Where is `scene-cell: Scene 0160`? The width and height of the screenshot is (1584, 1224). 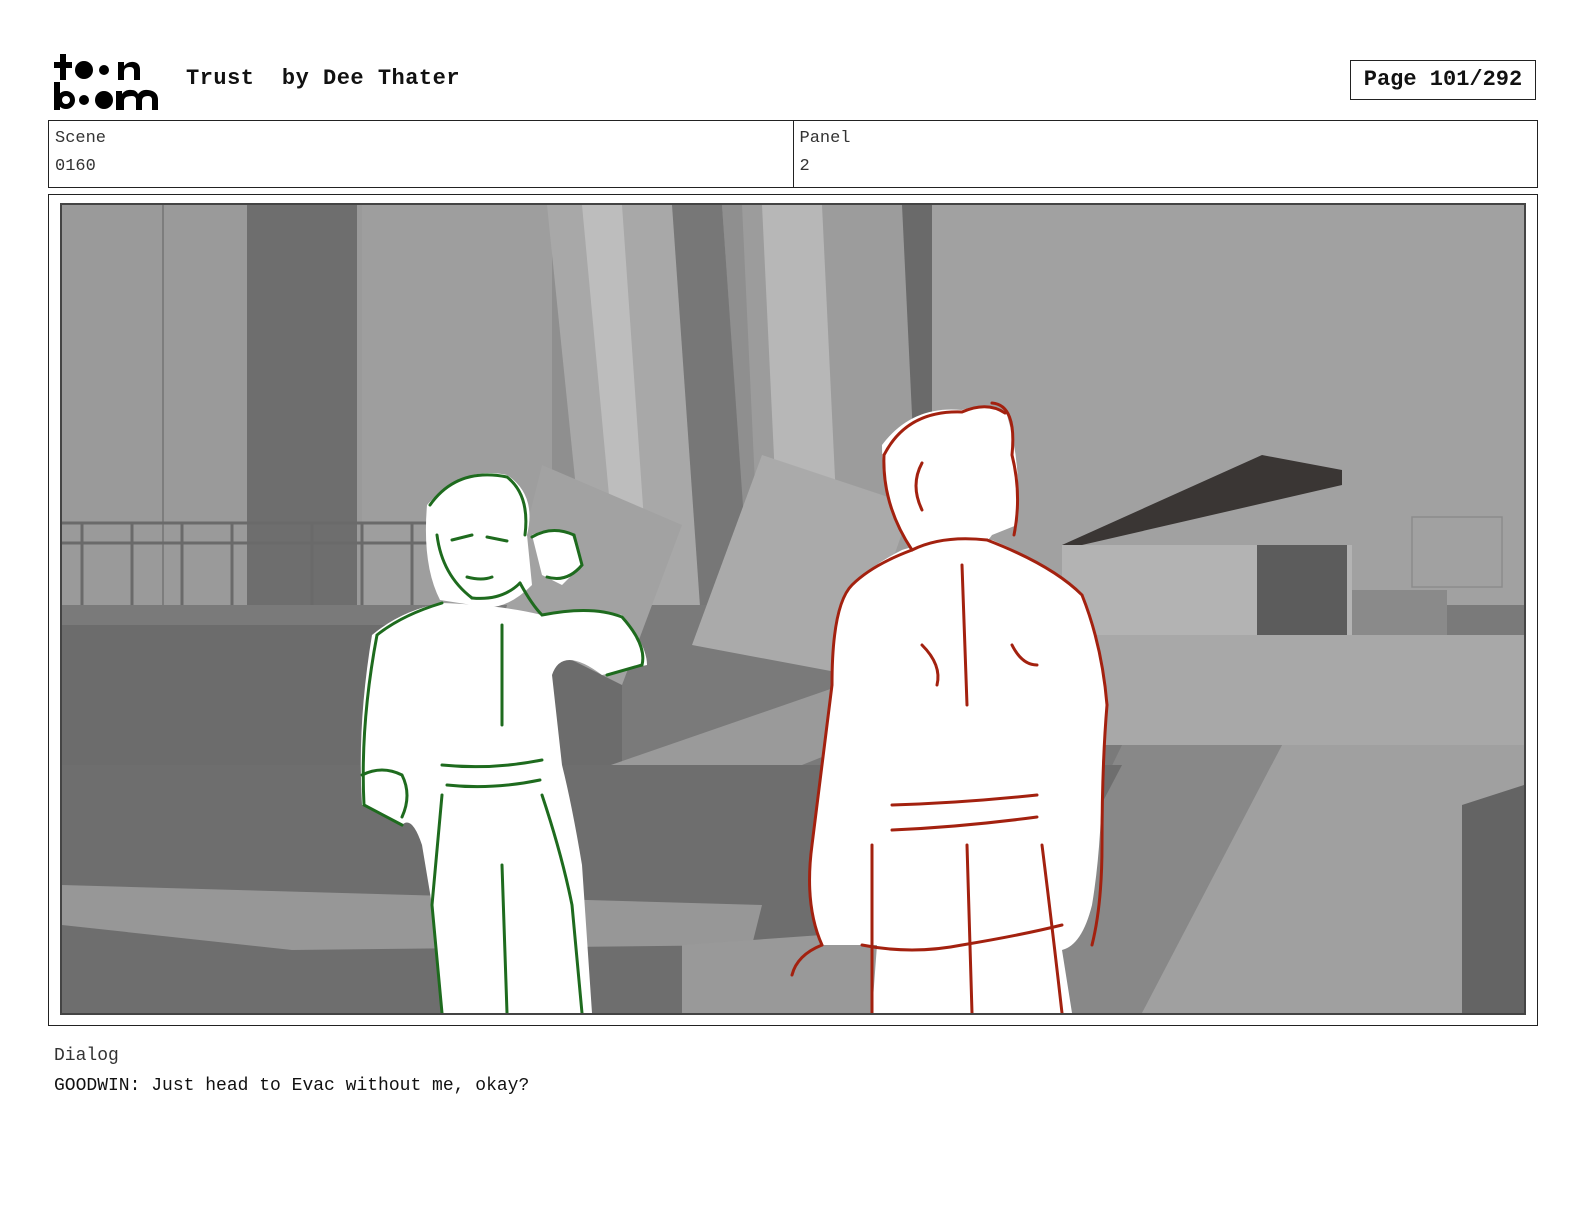 scene-cell: Scene 0160 is located at coordinates (421, 154).